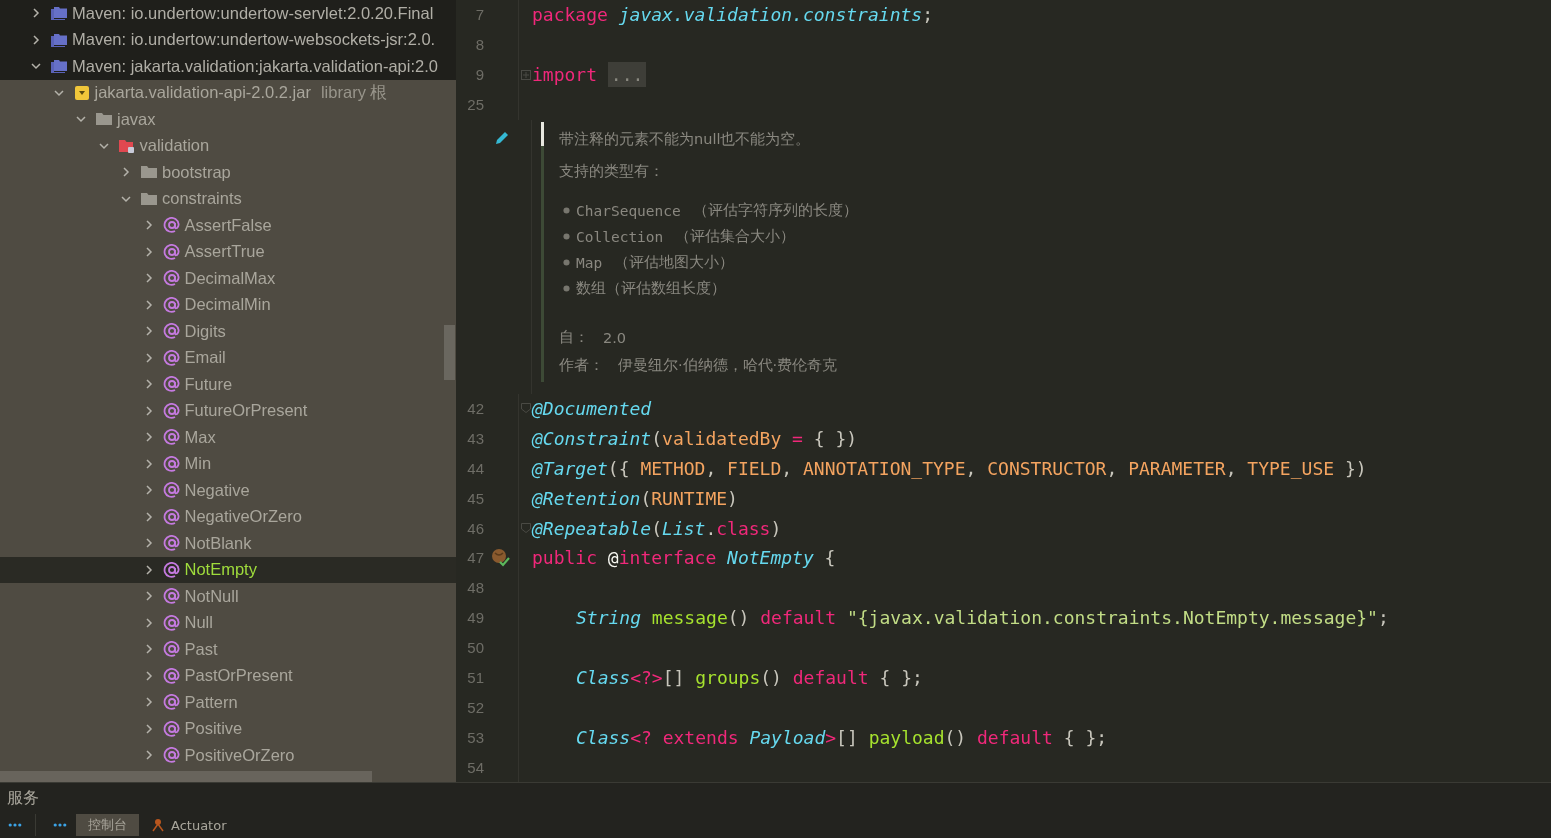 This screenshot has width=1551, height=838. Describe the element at coordinates (228, 675) in the screenshot. I see `tree-item: PastOrPresent` at that location.